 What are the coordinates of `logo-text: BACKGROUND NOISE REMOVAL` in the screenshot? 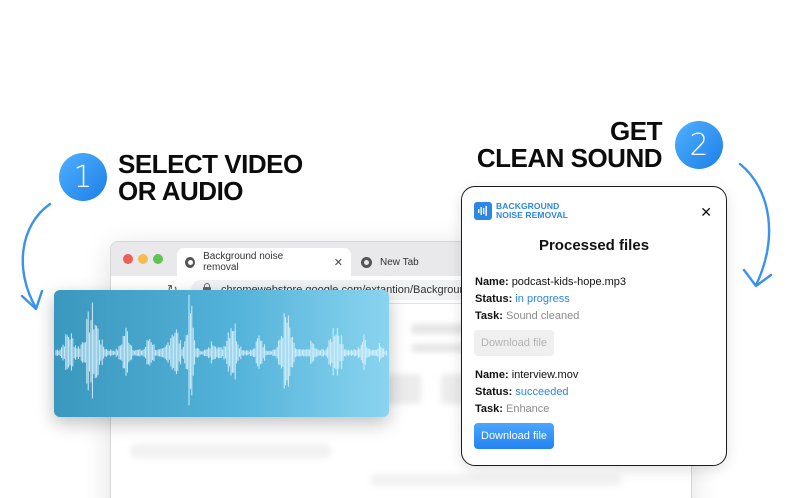 It's located at (532, 211).